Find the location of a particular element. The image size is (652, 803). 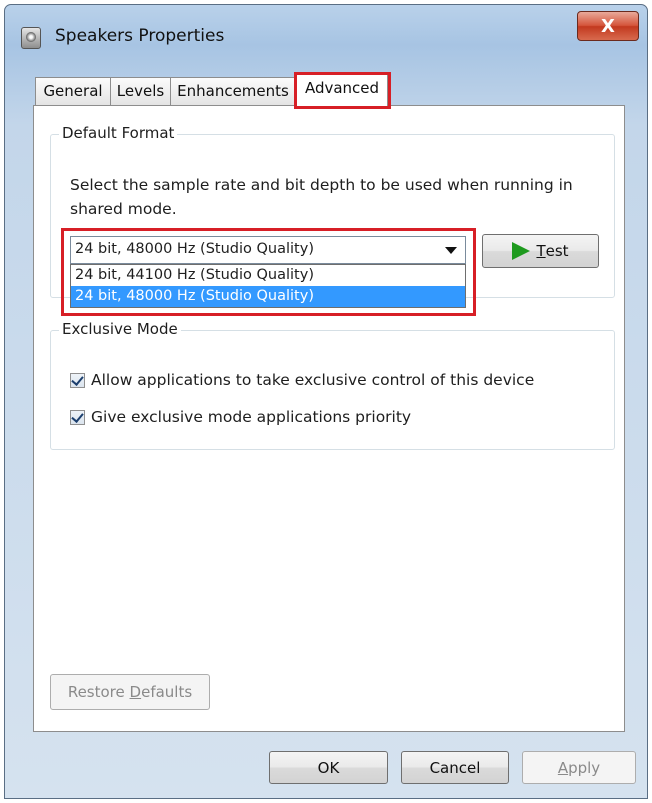

ok-button: OK is located at coordinates (328, 767).